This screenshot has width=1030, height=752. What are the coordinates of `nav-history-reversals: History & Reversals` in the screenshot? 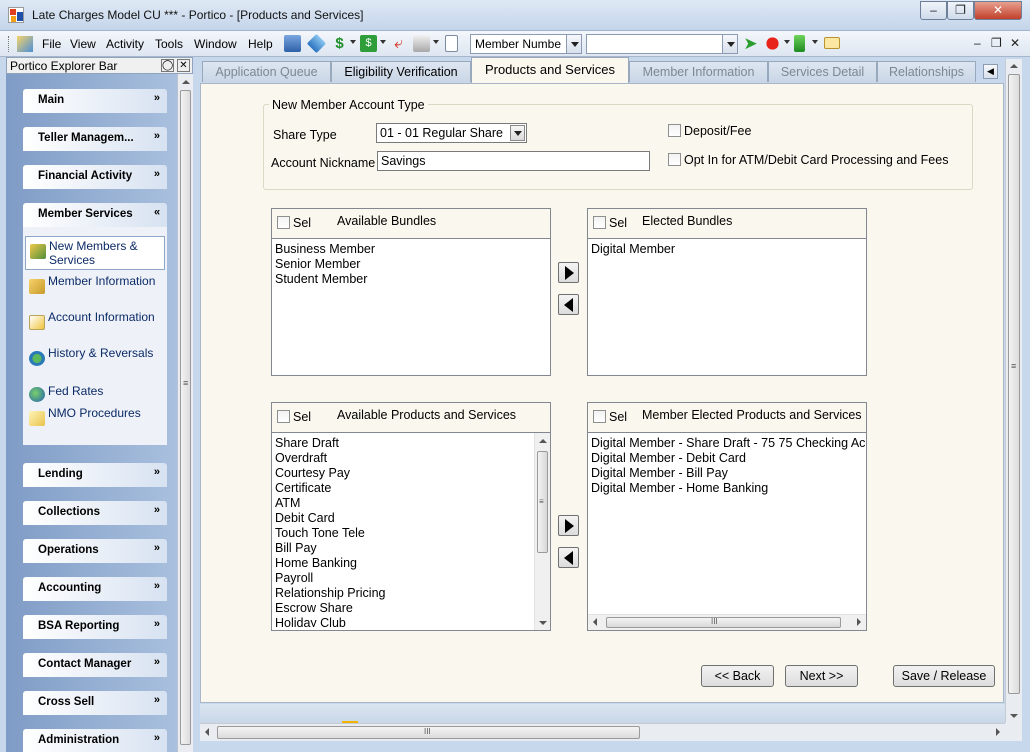 It's located at (95, 361).